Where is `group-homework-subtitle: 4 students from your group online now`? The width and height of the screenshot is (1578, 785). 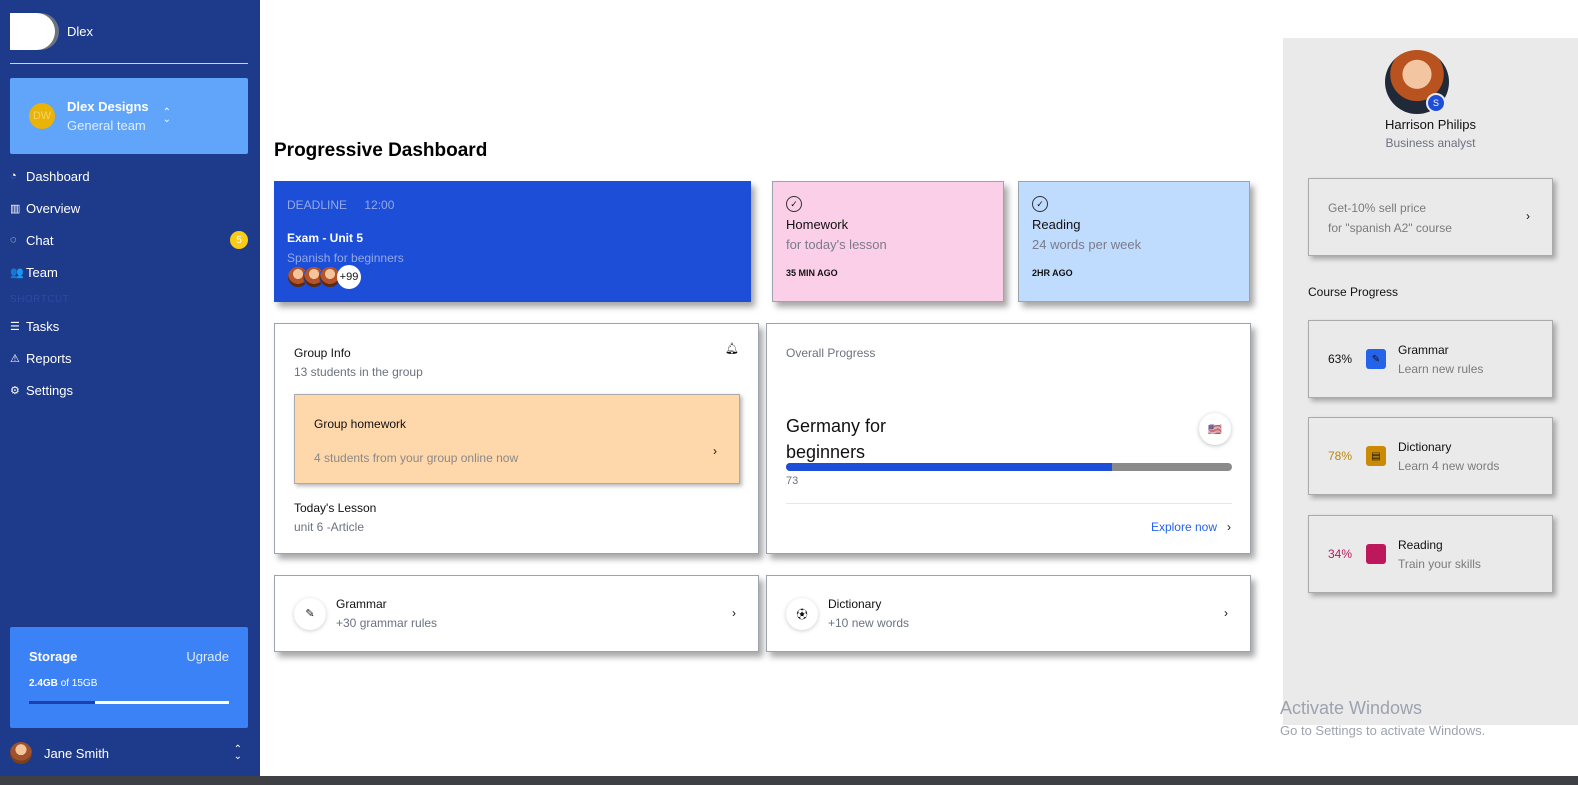 group-homework-subtitle: 4 students from your group online now is located at coordinates (416, 458).